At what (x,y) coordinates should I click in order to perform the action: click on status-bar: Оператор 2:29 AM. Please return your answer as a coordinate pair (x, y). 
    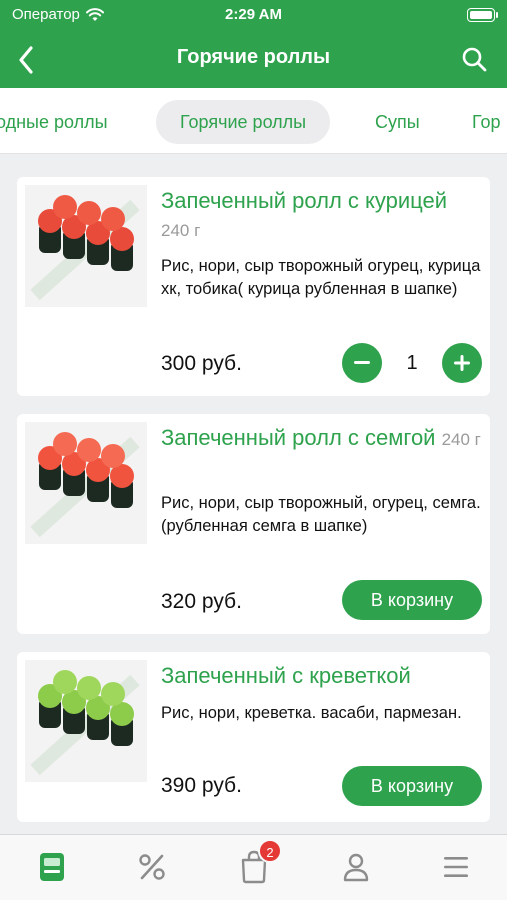
    Looking at the image, I should click on (253, 16).